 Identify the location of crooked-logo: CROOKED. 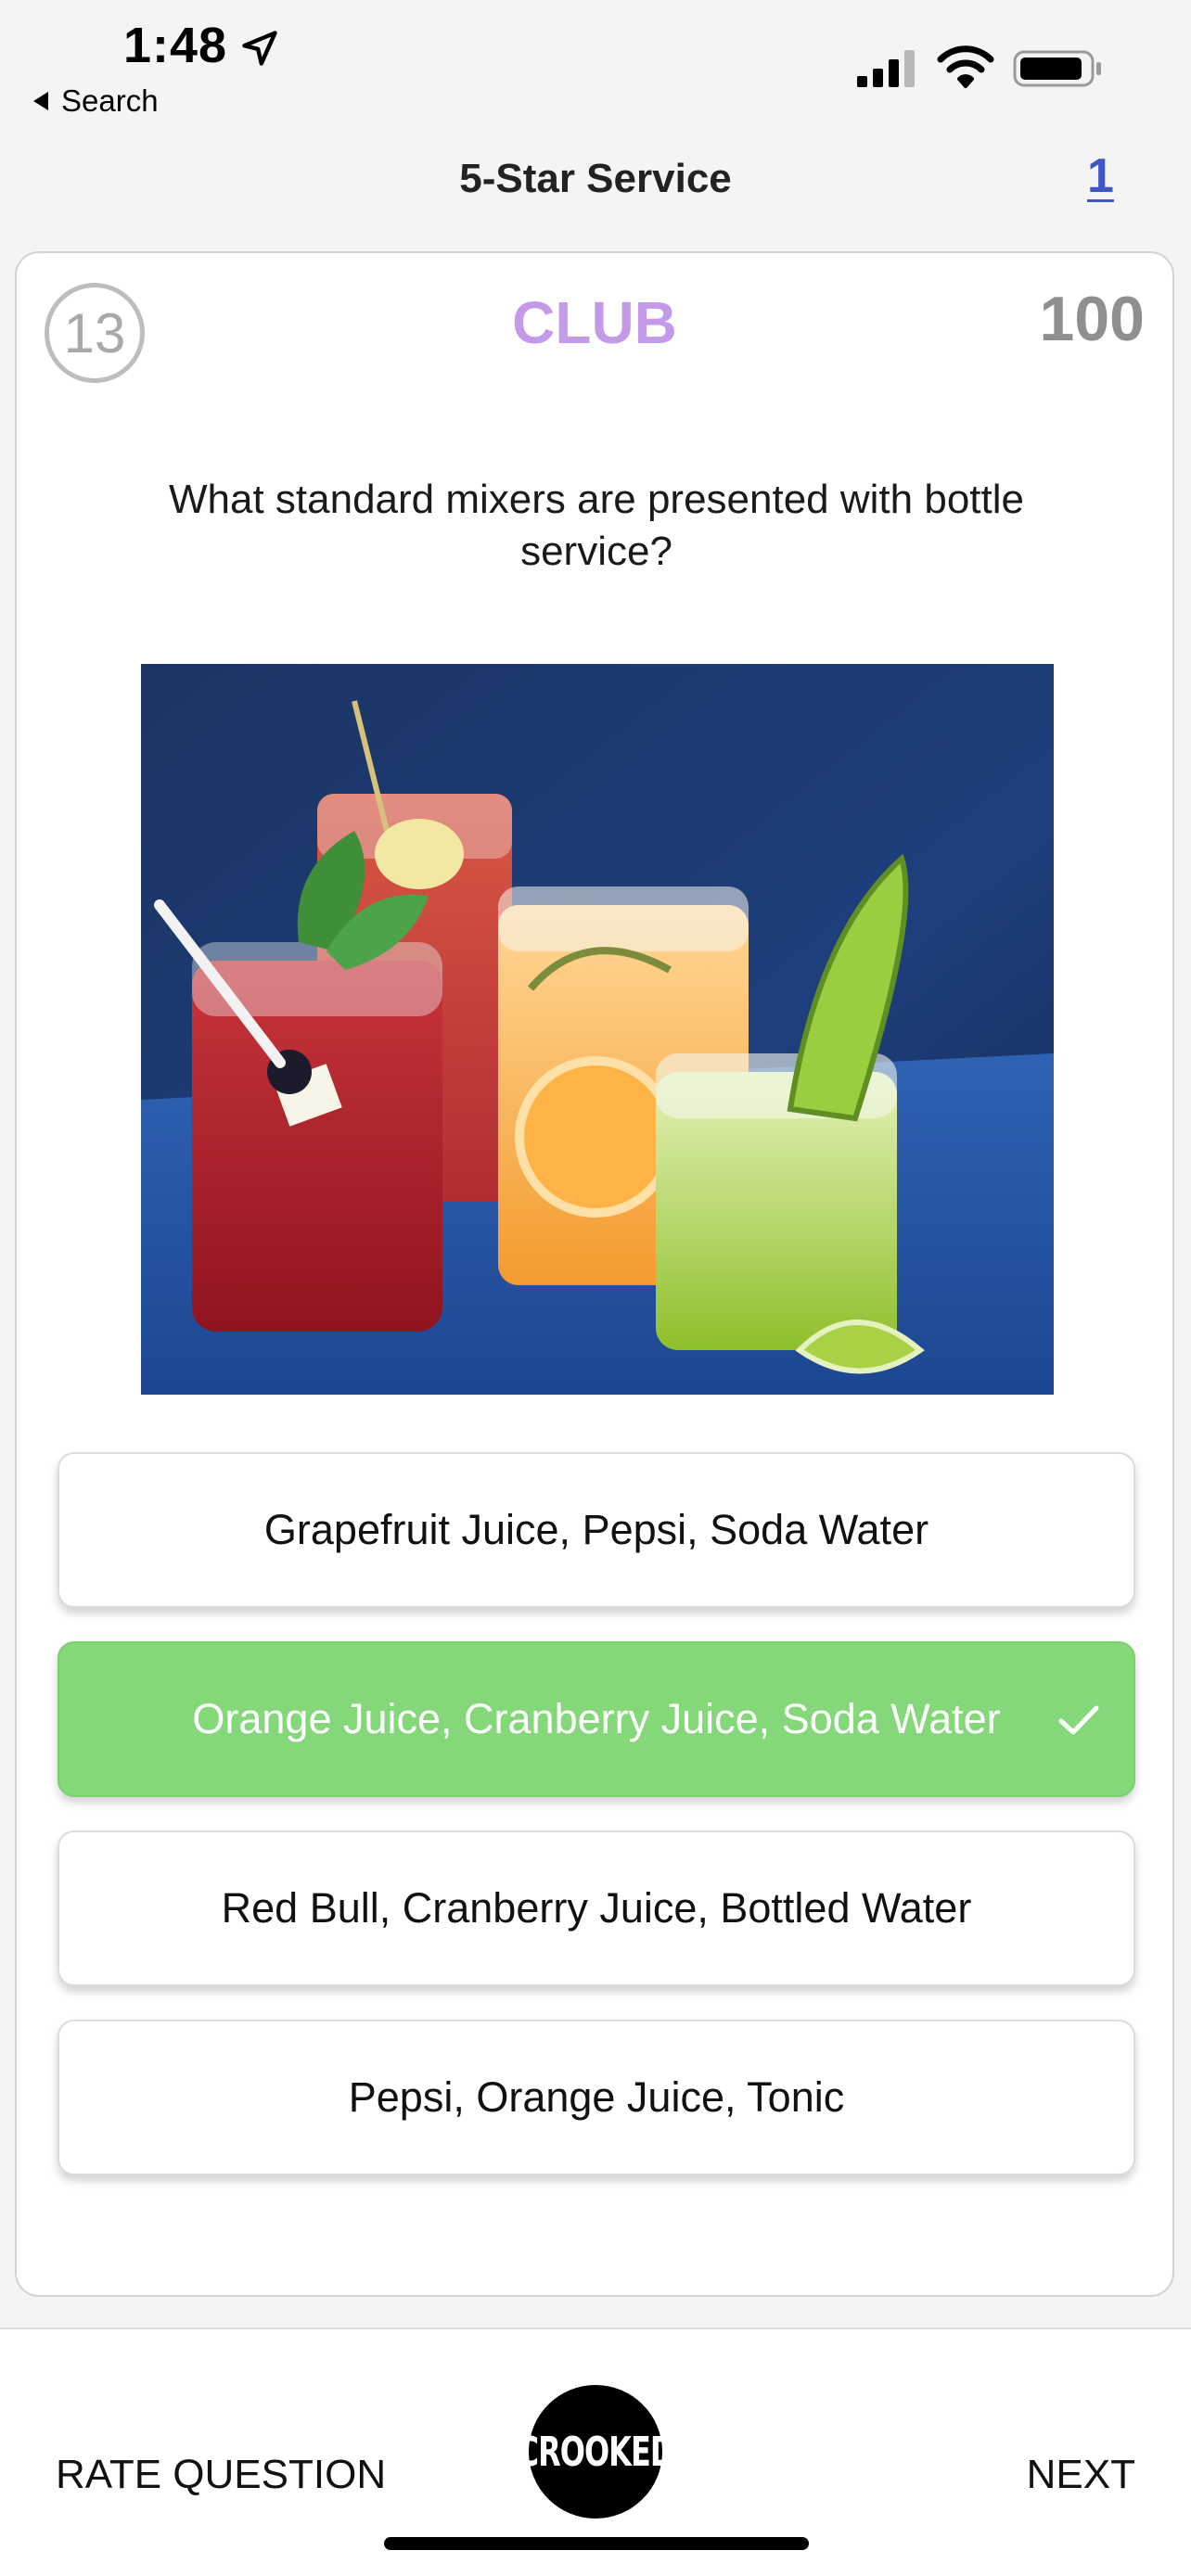
(596, 2452).